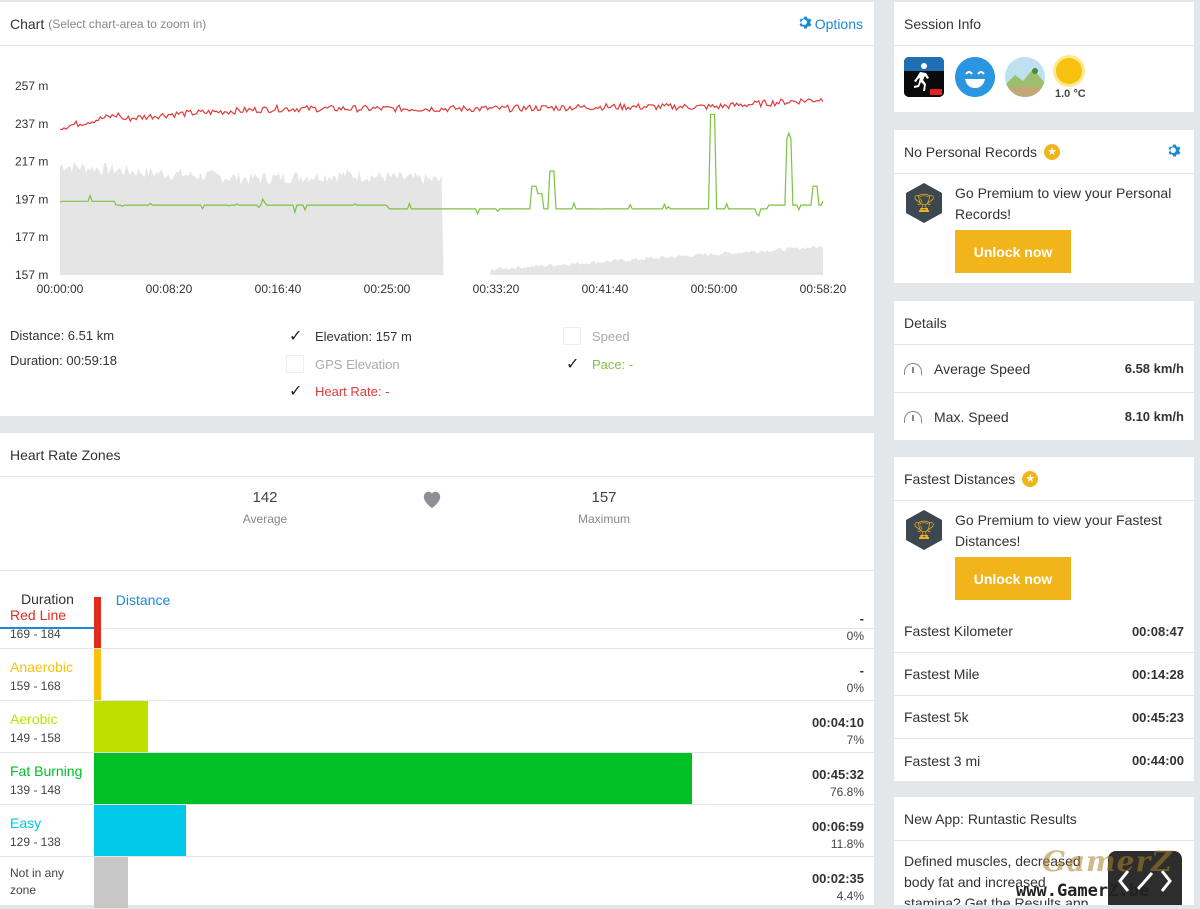 The width and height of the screenshot is (1200, 909). Describe the element at coordinates (1013, 578) in the screenshot. I see `unlock-fastest-button: Unlock now` at that location.